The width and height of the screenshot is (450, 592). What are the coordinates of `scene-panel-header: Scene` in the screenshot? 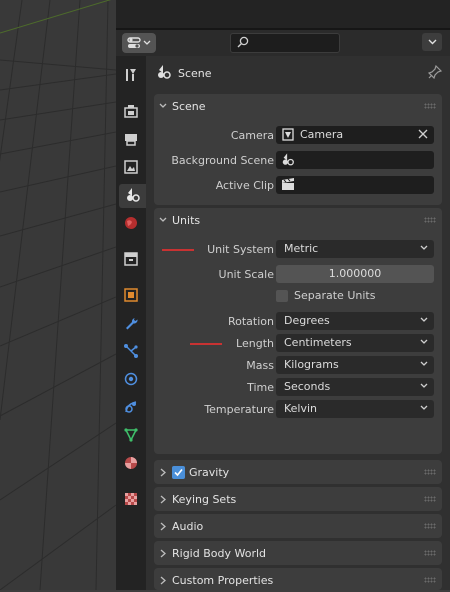 It's located at (298, 106).